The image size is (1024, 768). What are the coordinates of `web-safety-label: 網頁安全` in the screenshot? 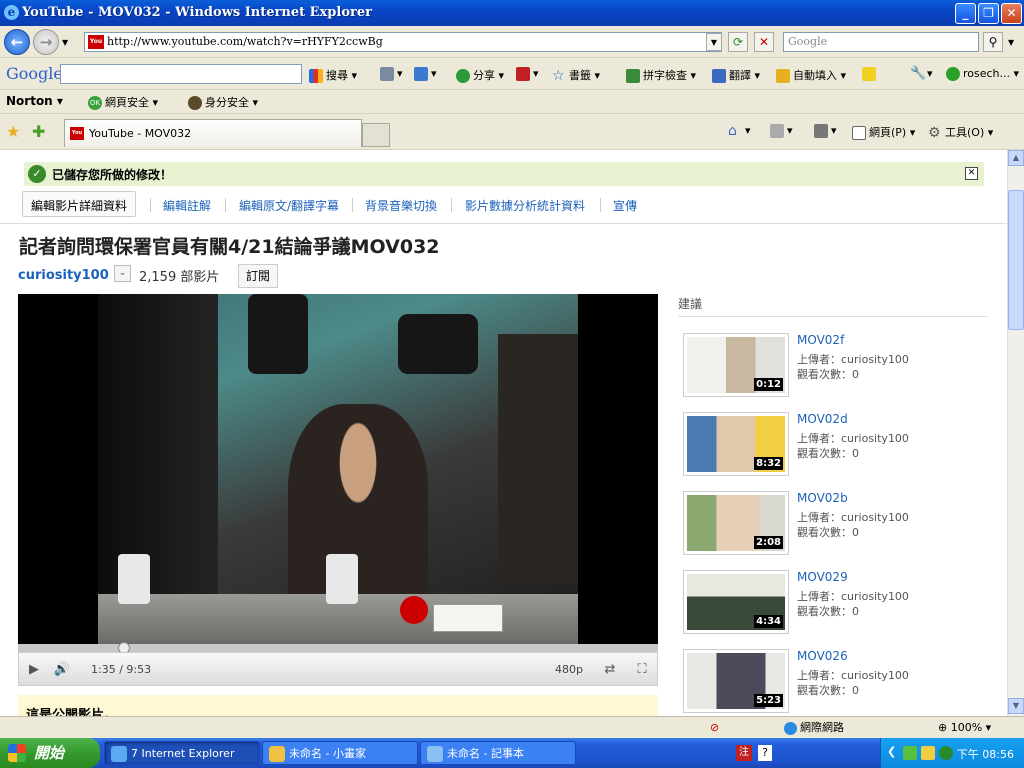 It's located at (127, 102).